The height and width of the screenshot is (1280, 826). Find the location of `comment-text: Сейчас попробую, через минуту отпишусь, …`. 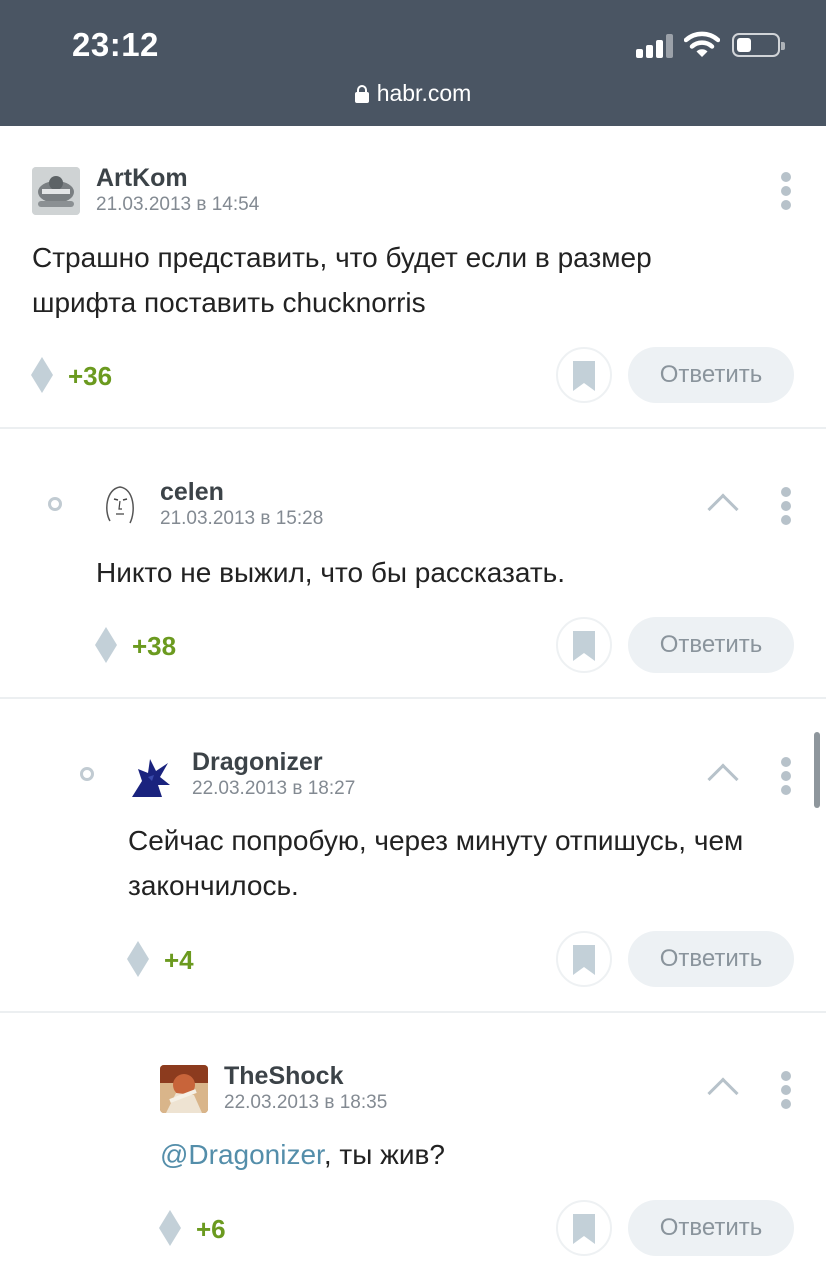

comment-text: Сейчас попробую, через минуту отпишусь, … is located at coordinates (436, 863).